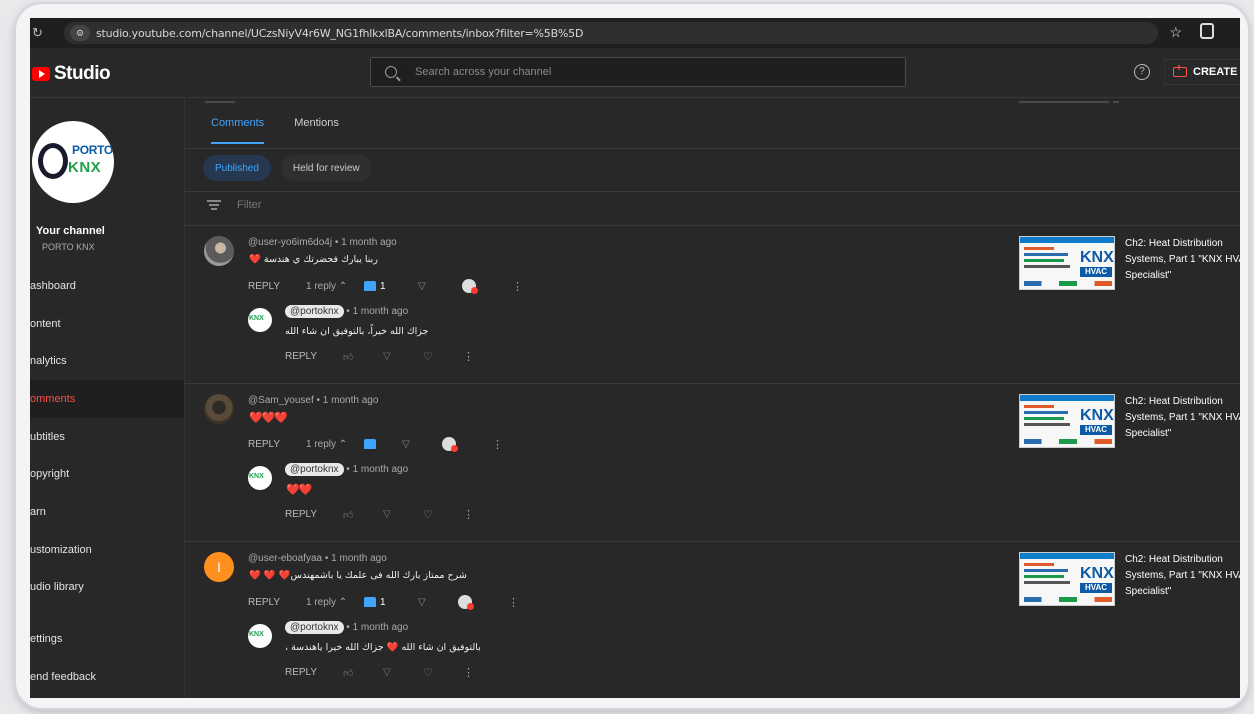 This screenshot has width=1254, height=714. What do you see at coordinates (326, 168) in the screenshot?
I see `chip-held-for-review: Held for review` at bounding box center [326, 168].